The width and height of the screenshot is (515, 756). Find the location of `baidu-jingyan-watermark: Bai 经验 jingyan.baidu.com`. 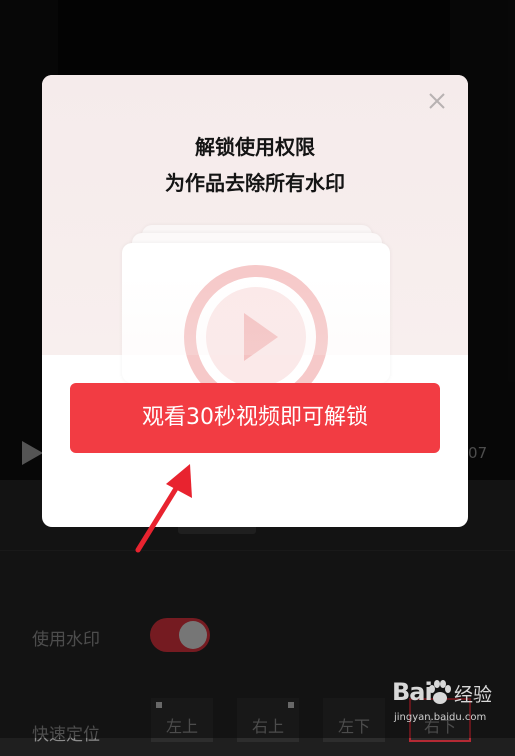

baidu-jingyan-watermark: Bai 经验 jingyan.baidu.com is located at coordinates (452, 708).